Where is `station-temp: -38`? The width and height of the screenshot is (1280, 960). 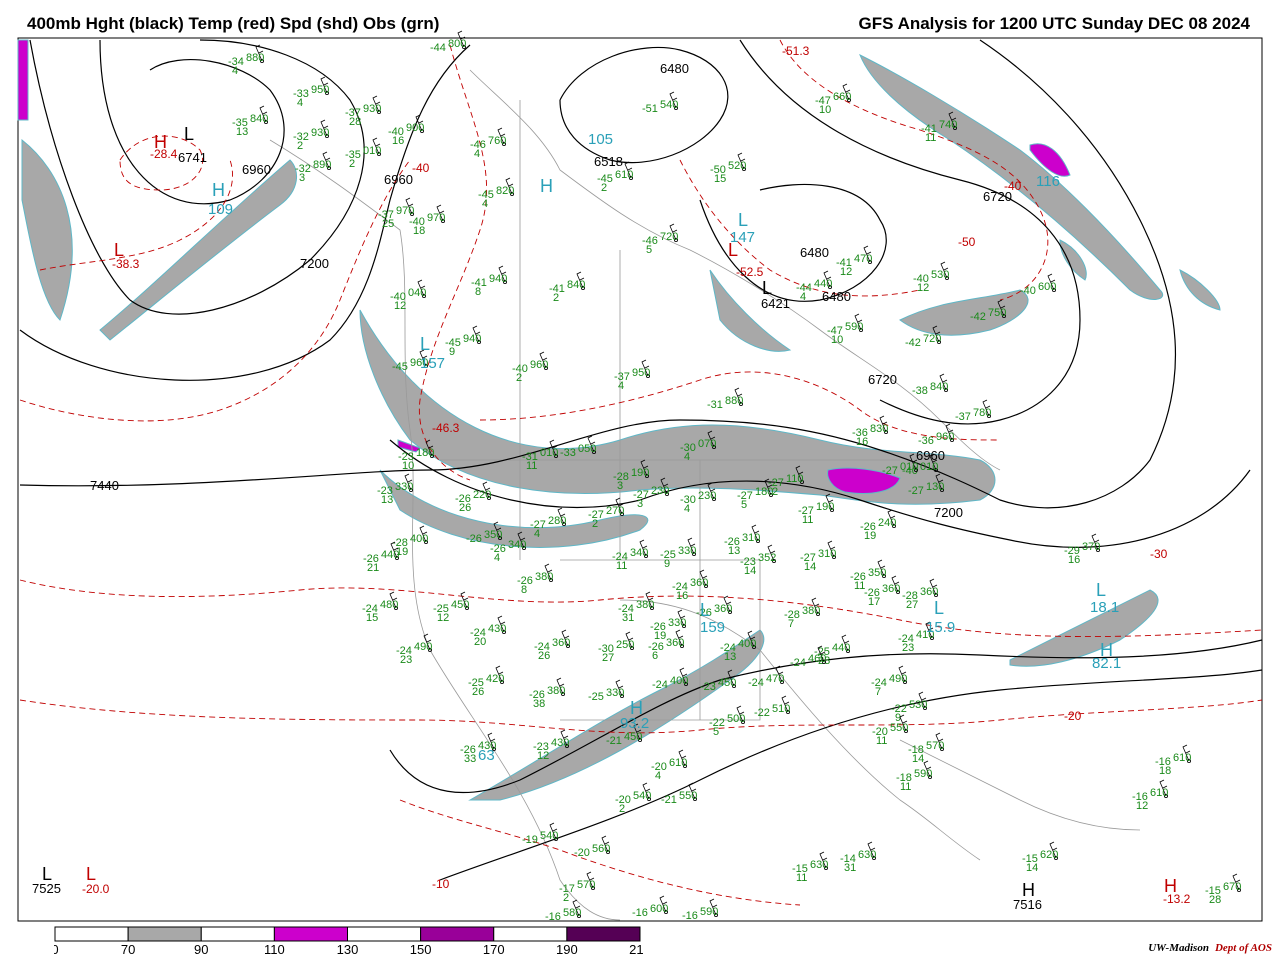 station-temp: -38 is located at coordinates (920, 391).